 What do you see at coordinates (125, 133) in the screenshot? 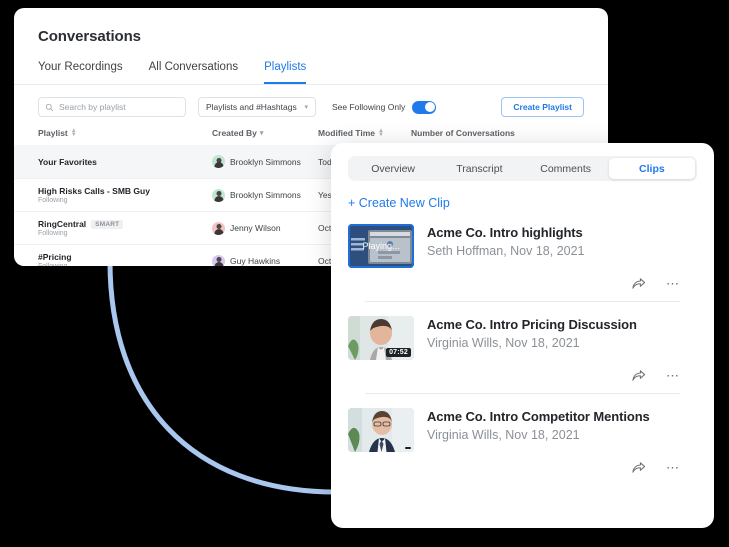
I see `column-header-playlist: Playlist ▲ ▼` at bounding box center [125, 133].